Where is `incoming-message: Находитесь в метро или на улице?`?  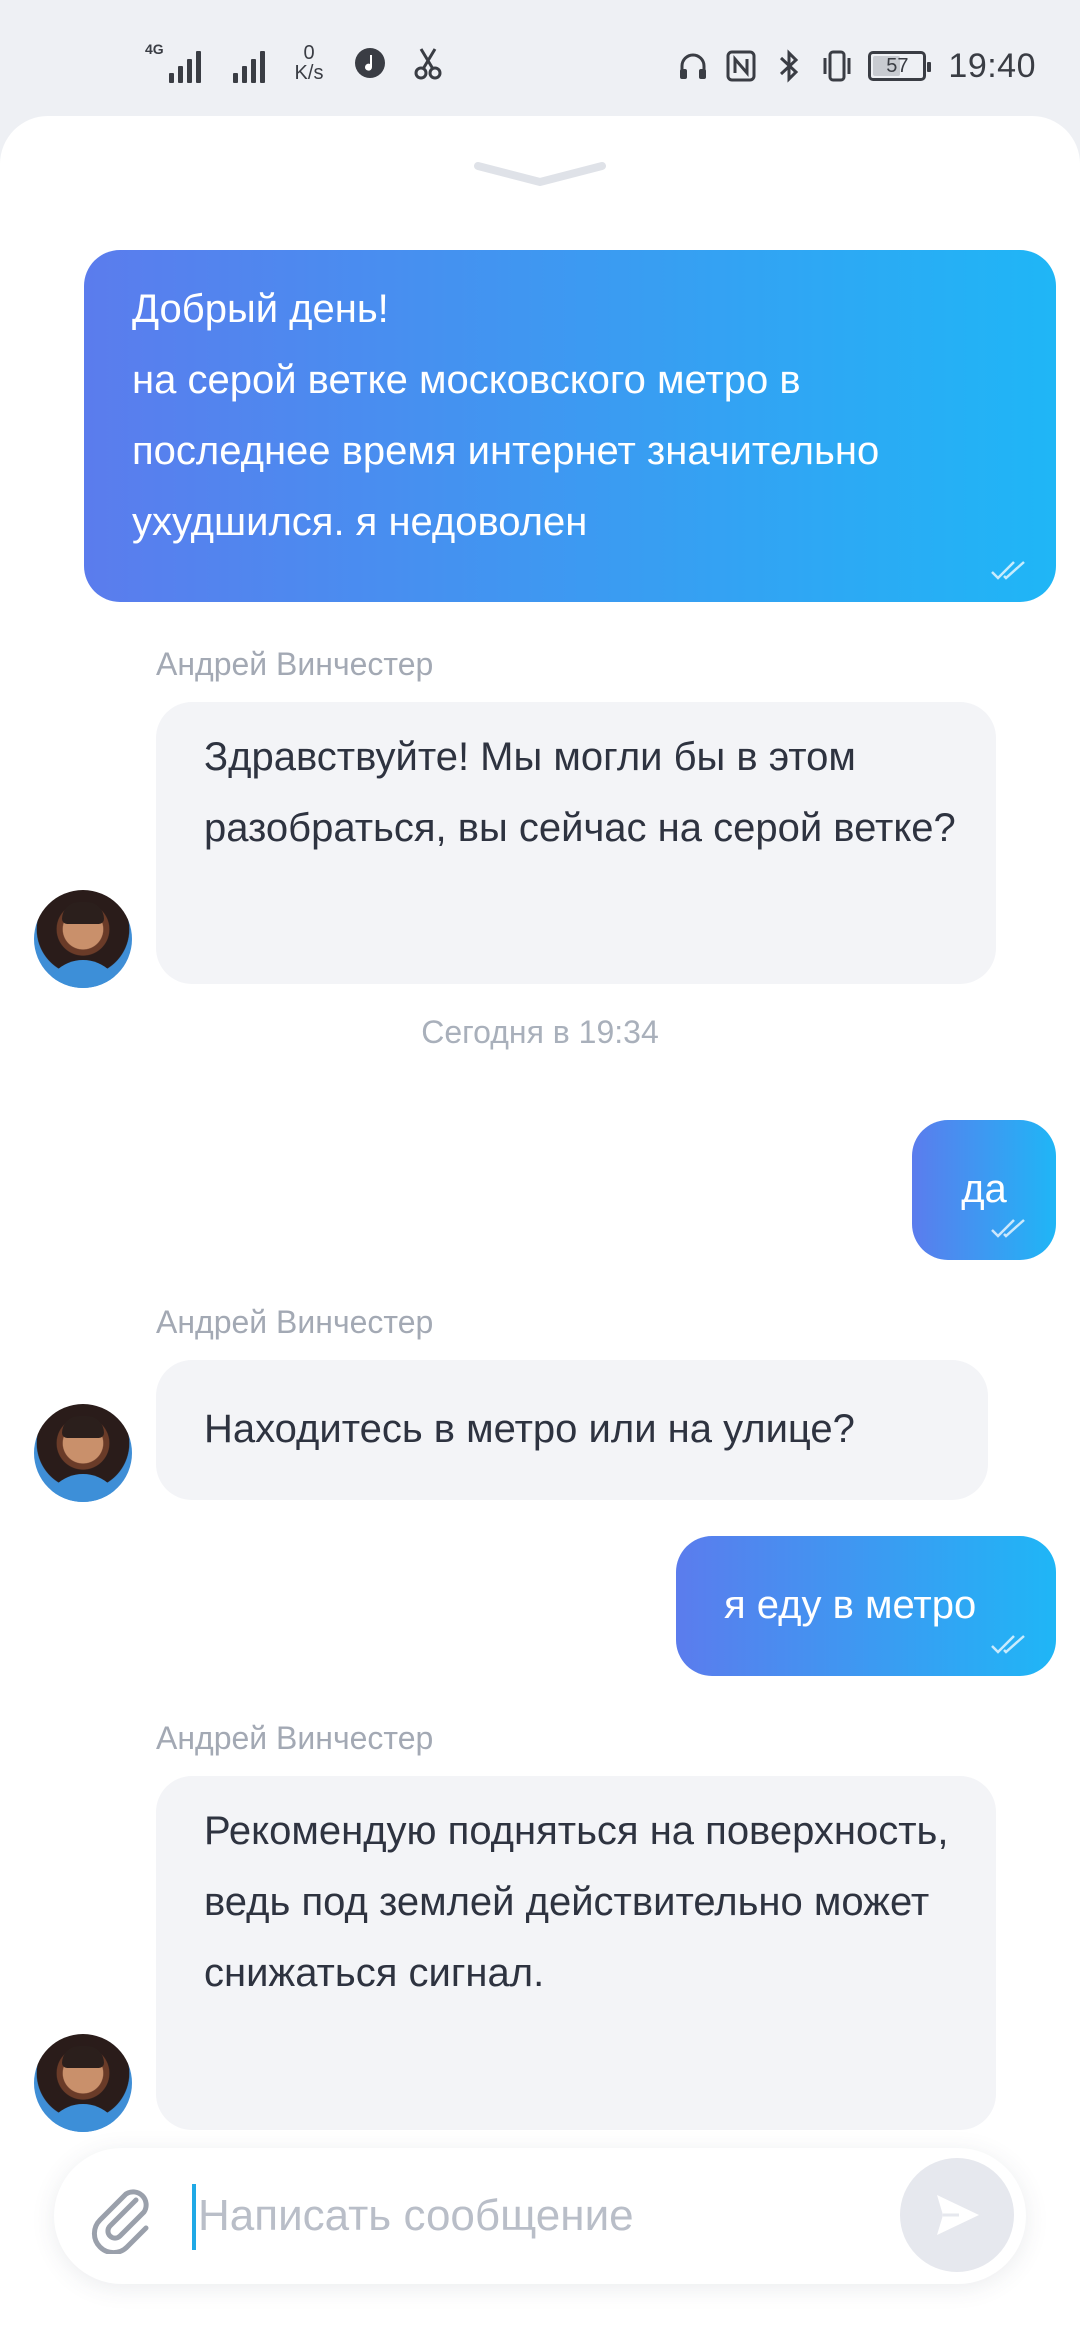 incoming-message: Находитесь в метро или на улице? is located at coordinates (572, 1430).